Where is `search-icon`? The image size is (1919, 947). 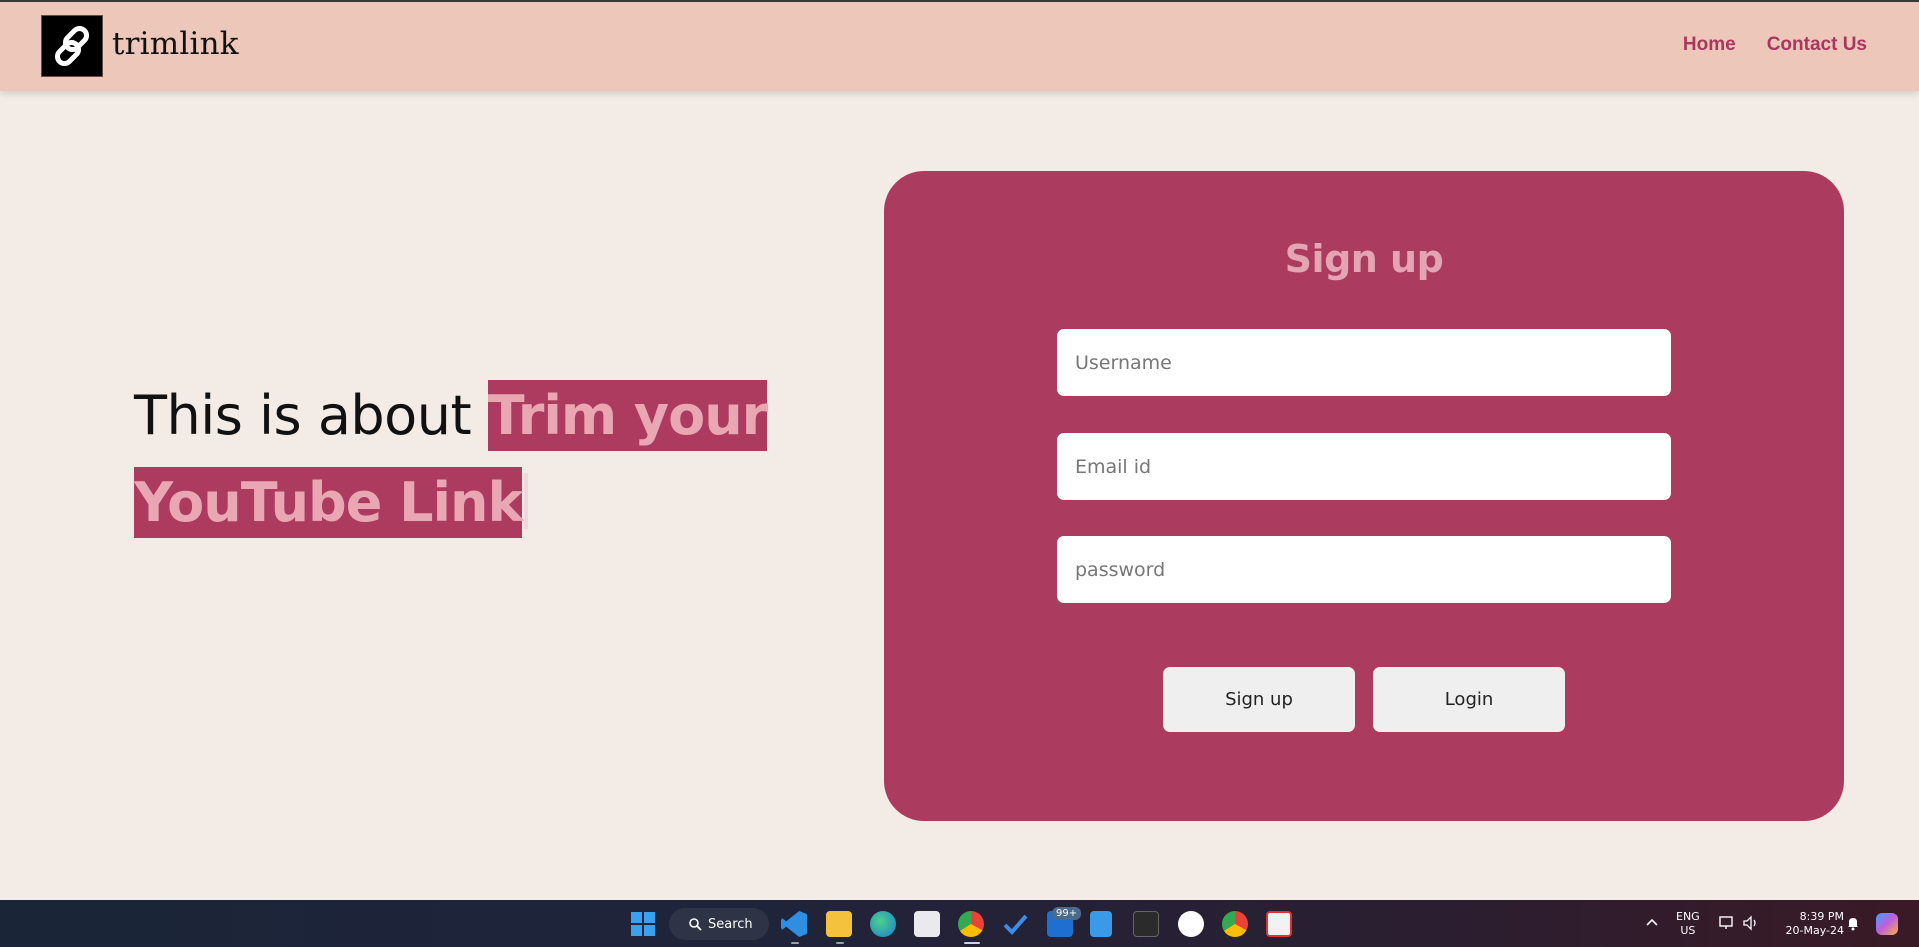
search-icon is located at coordinates (695, 924).